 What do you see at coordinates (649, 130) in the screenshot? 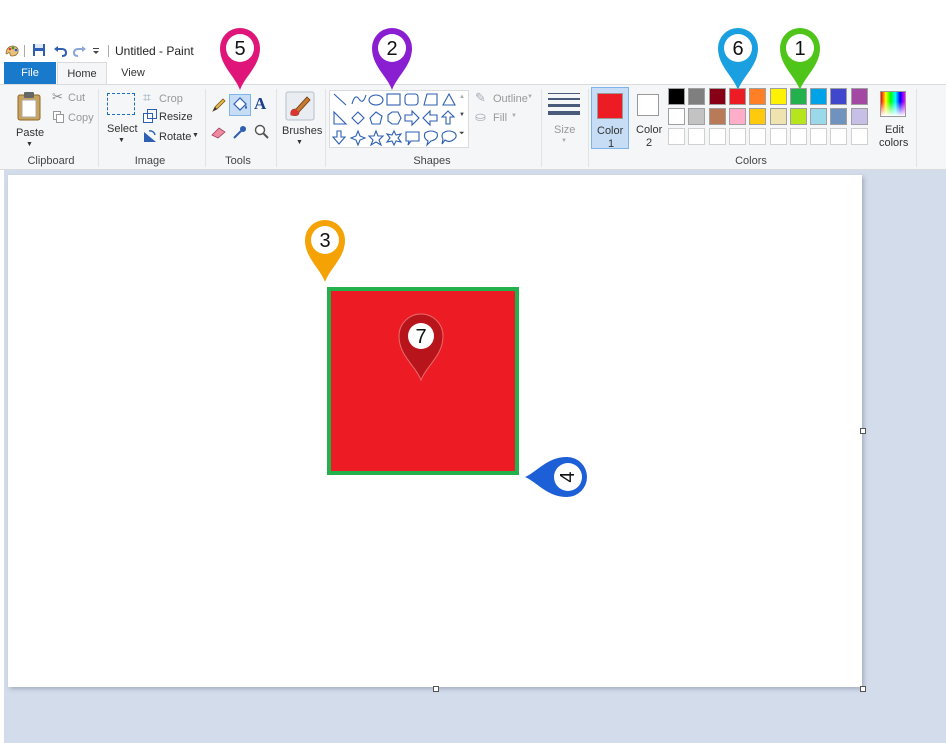
I see `color2-label: Color` at bounding box center [649, 130].